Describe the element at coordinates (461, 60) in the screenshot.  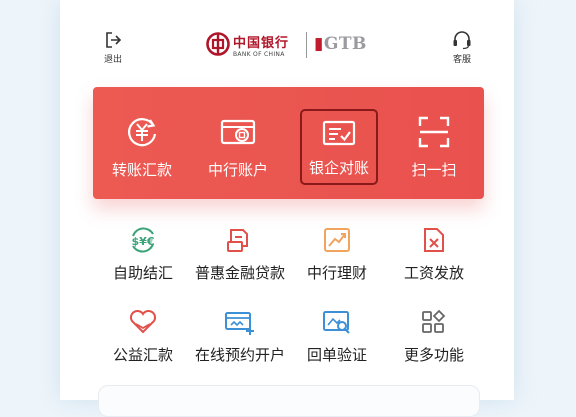
I see `service-label: 客服` at that location.